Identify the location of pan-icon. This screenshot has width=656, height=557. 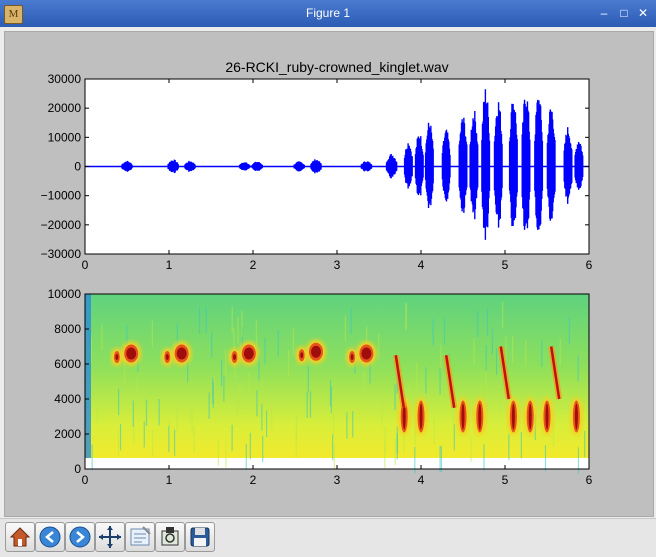
(110, 537).